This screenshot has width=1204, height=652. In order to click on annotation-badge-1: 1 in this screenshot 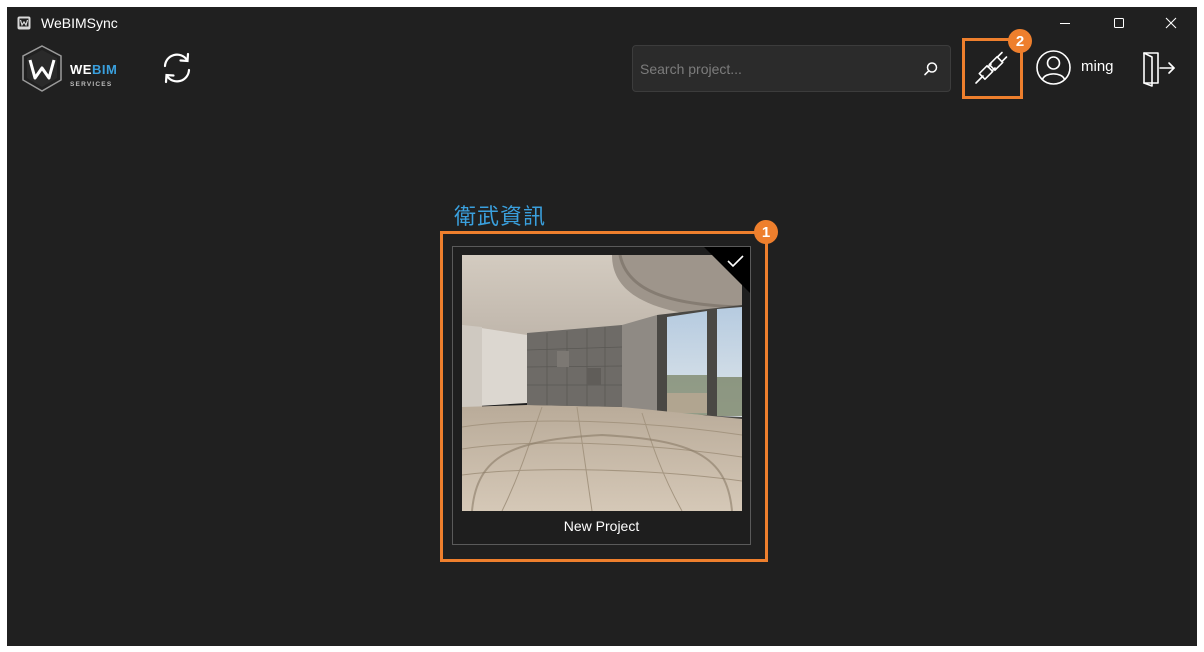, I will do `click(766, 232)`.